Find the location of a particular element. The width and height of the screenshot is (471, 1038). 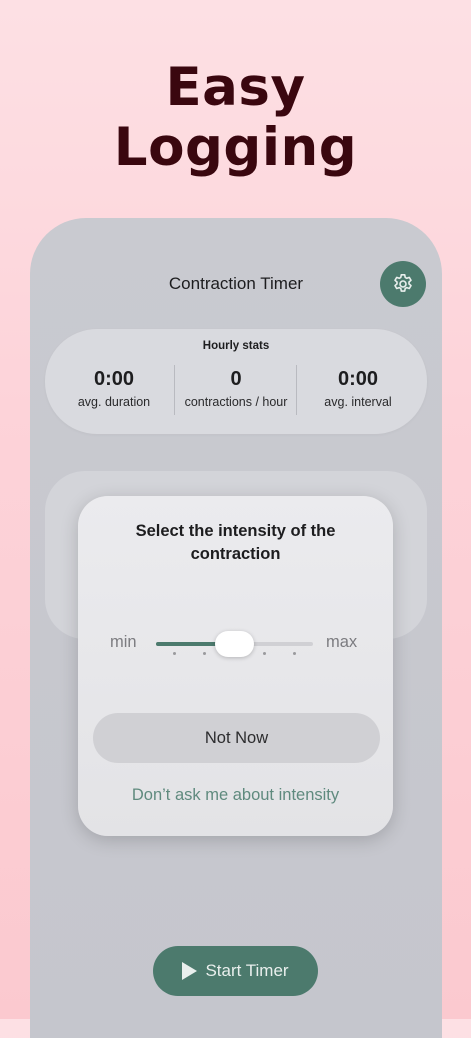

settings-button is located at coordinates (403, 284).